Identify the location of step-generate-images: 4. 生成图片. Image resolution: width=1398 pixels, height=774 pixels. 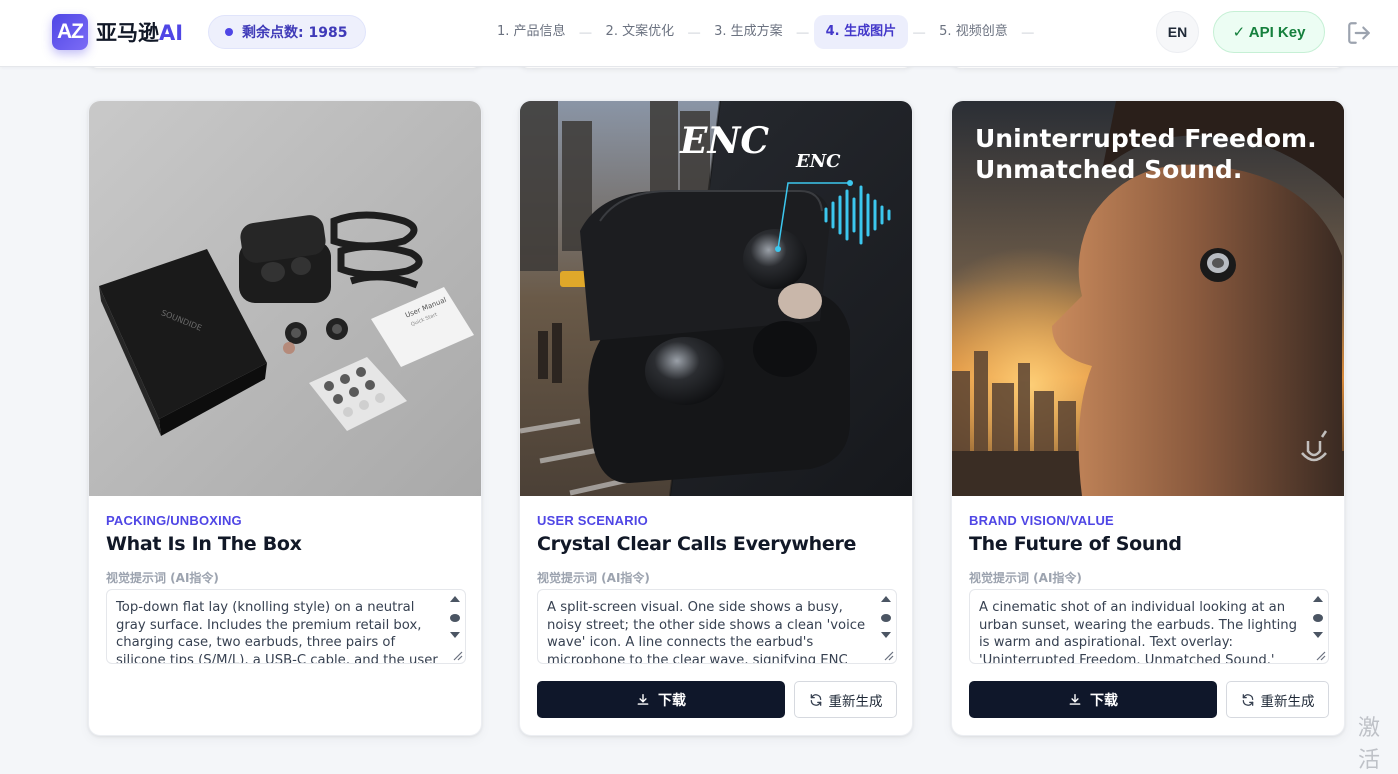
(861, 32).